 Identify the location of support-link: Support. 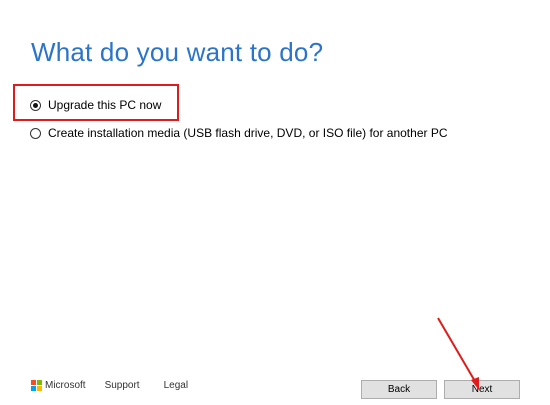
(122, 385).